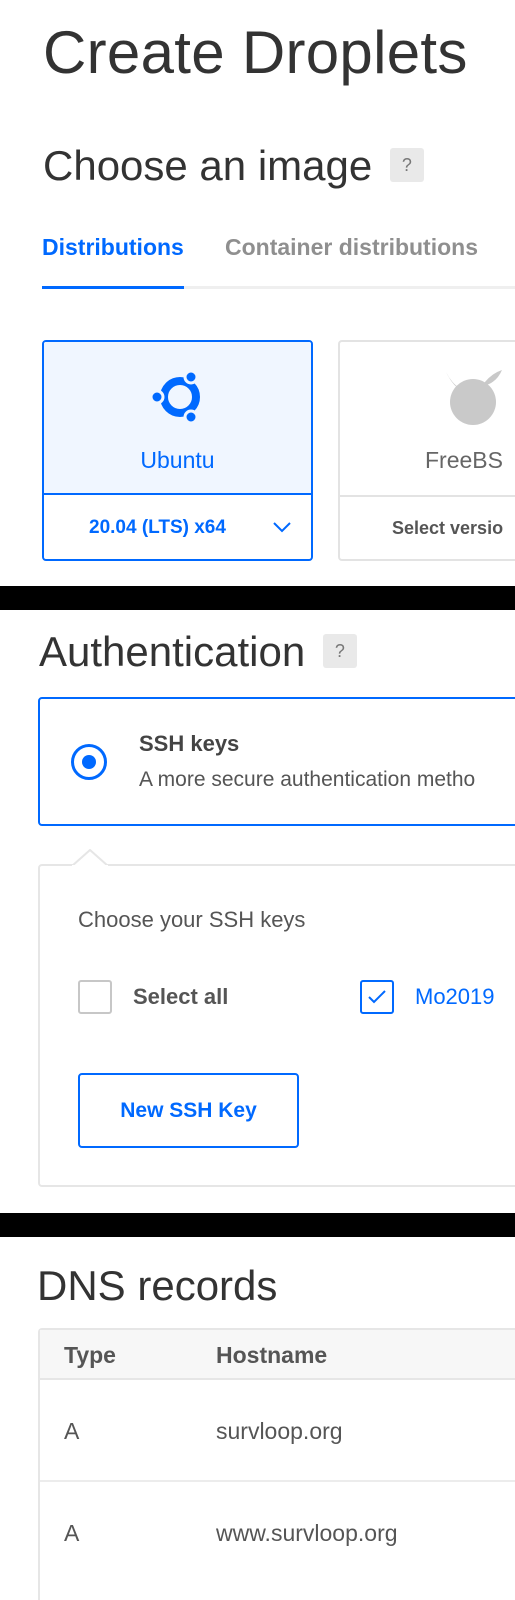 The height and width of the screenshot is (1600, 515). Describe the element at coordinates (307, 1533) in the screenshot. I see `row-hostname: www.survloop.org` at that location.